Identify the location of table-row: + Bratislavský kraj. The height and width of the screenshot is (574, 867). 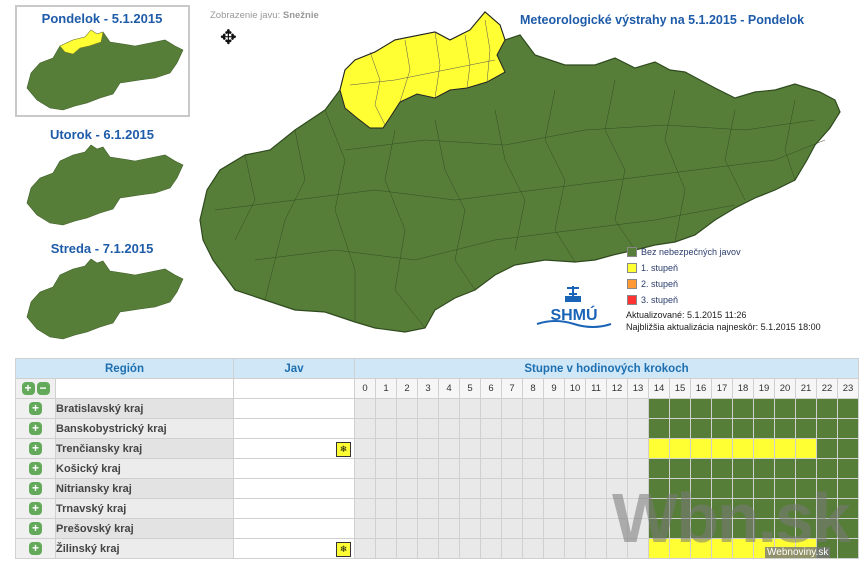
(437, 408).